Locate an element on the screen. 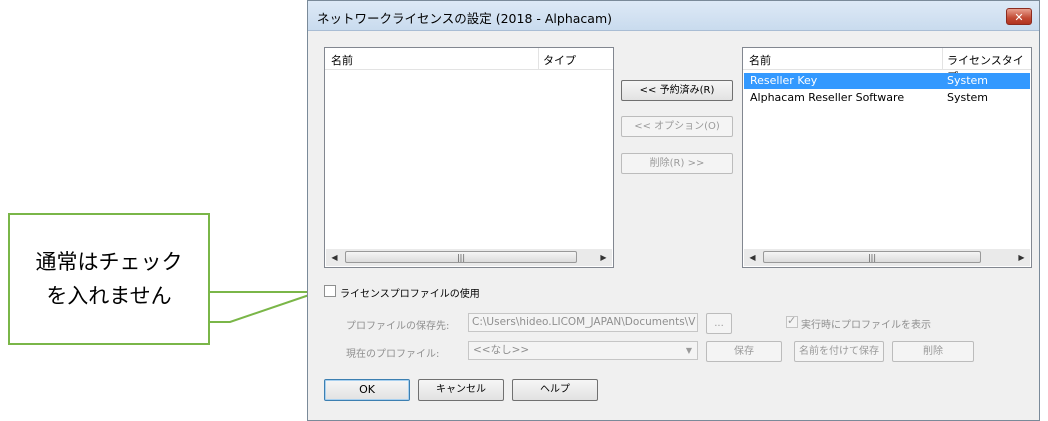 Image resolution: width=1048 pixels, height=421 pixels. chevron-down-icon: ▼ is located at coordinates (688, 350).